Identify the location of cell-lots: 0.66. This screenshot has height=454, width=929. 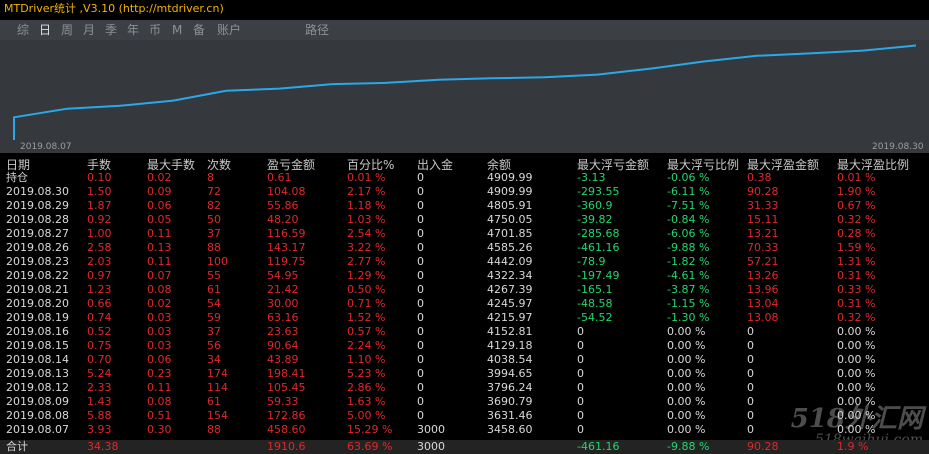
(99, 303).